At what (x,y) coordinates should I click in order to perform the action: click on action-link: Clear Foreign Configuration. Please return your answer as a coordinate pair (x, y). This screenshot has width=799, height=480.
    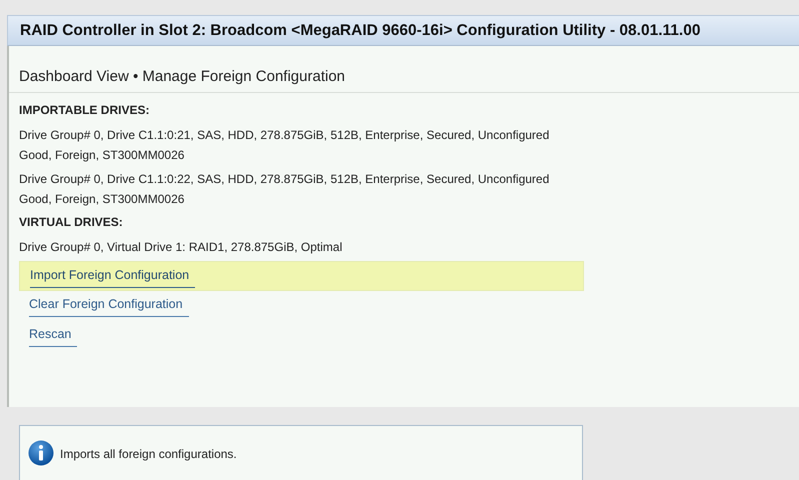
    Looking at the image, I should click on (109, 306).